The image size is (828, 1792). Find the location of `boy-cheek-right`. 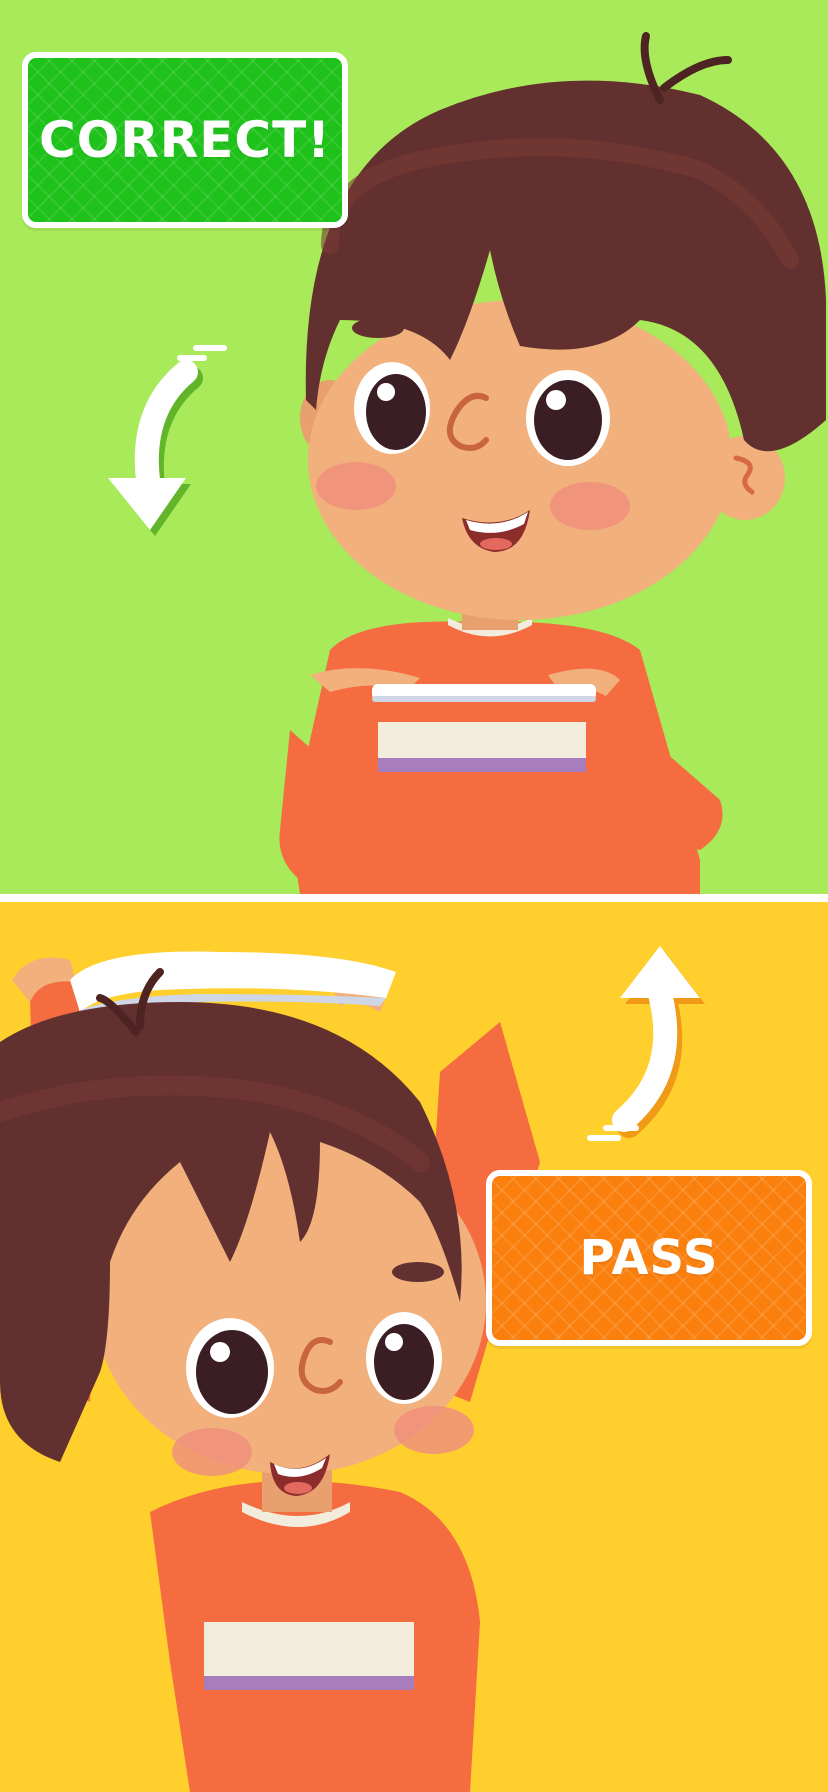

boy-cheek-right is located at coordinates (590, 506).